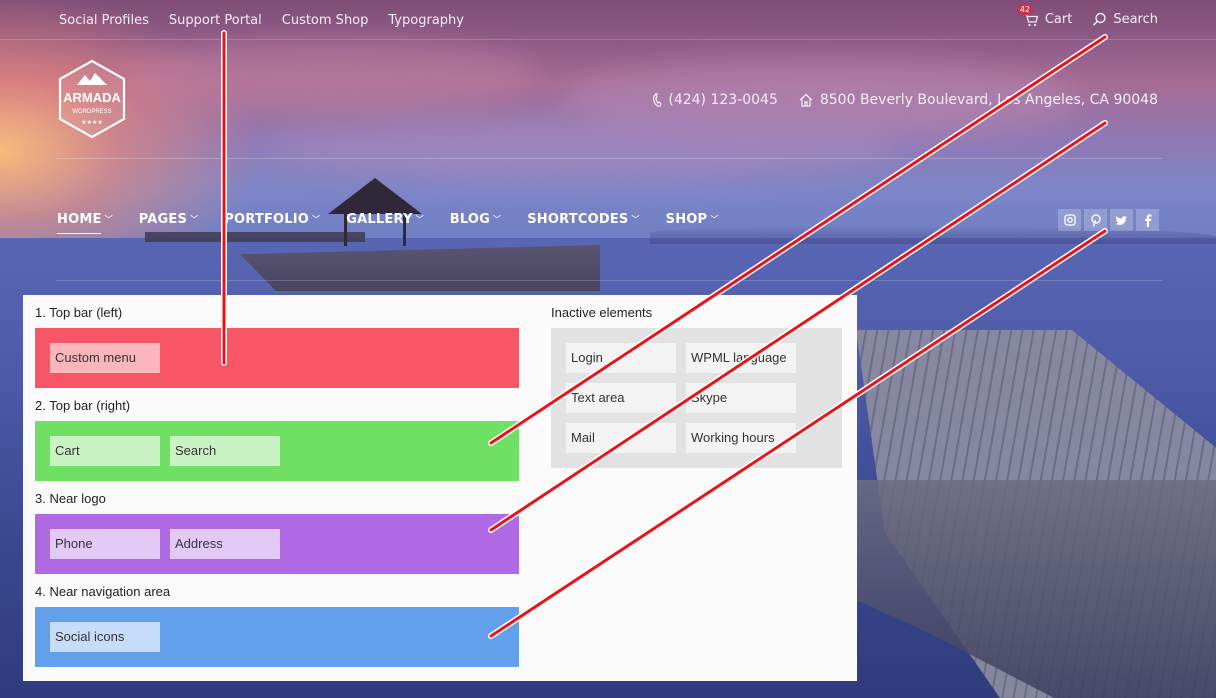 Image resolution: width=1216 pixels, height=698 pixels. Describe the element at coordinates (602, 312) in the screenshot. I see `section-title-inactive: Inactive elements` at that location.